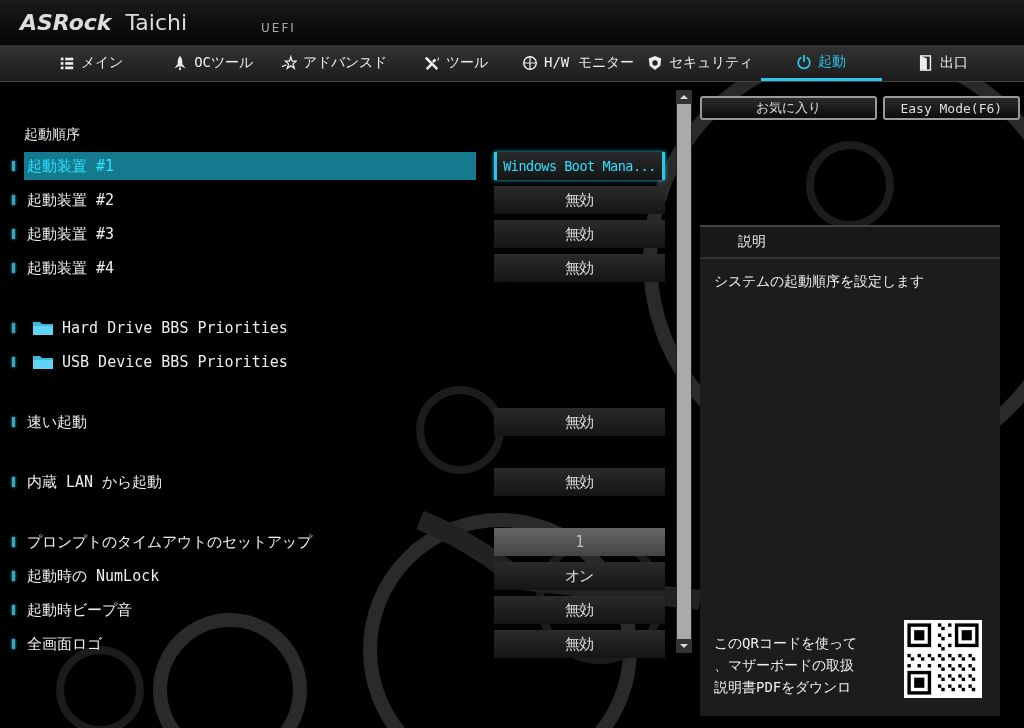 Image resolution: width=1024 pixels, height=728 pixels. I want to click on section-heading: 起動順序, so click(51, 135).